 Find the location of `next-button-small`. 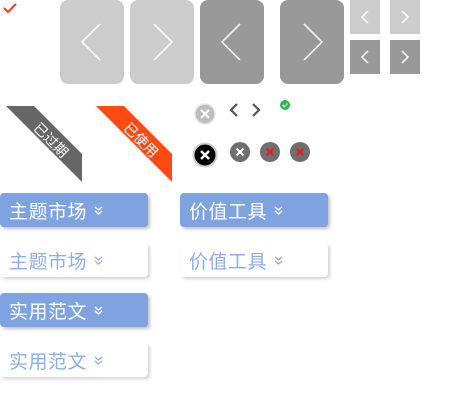

next-button-small is located at coordinates (405, 17).